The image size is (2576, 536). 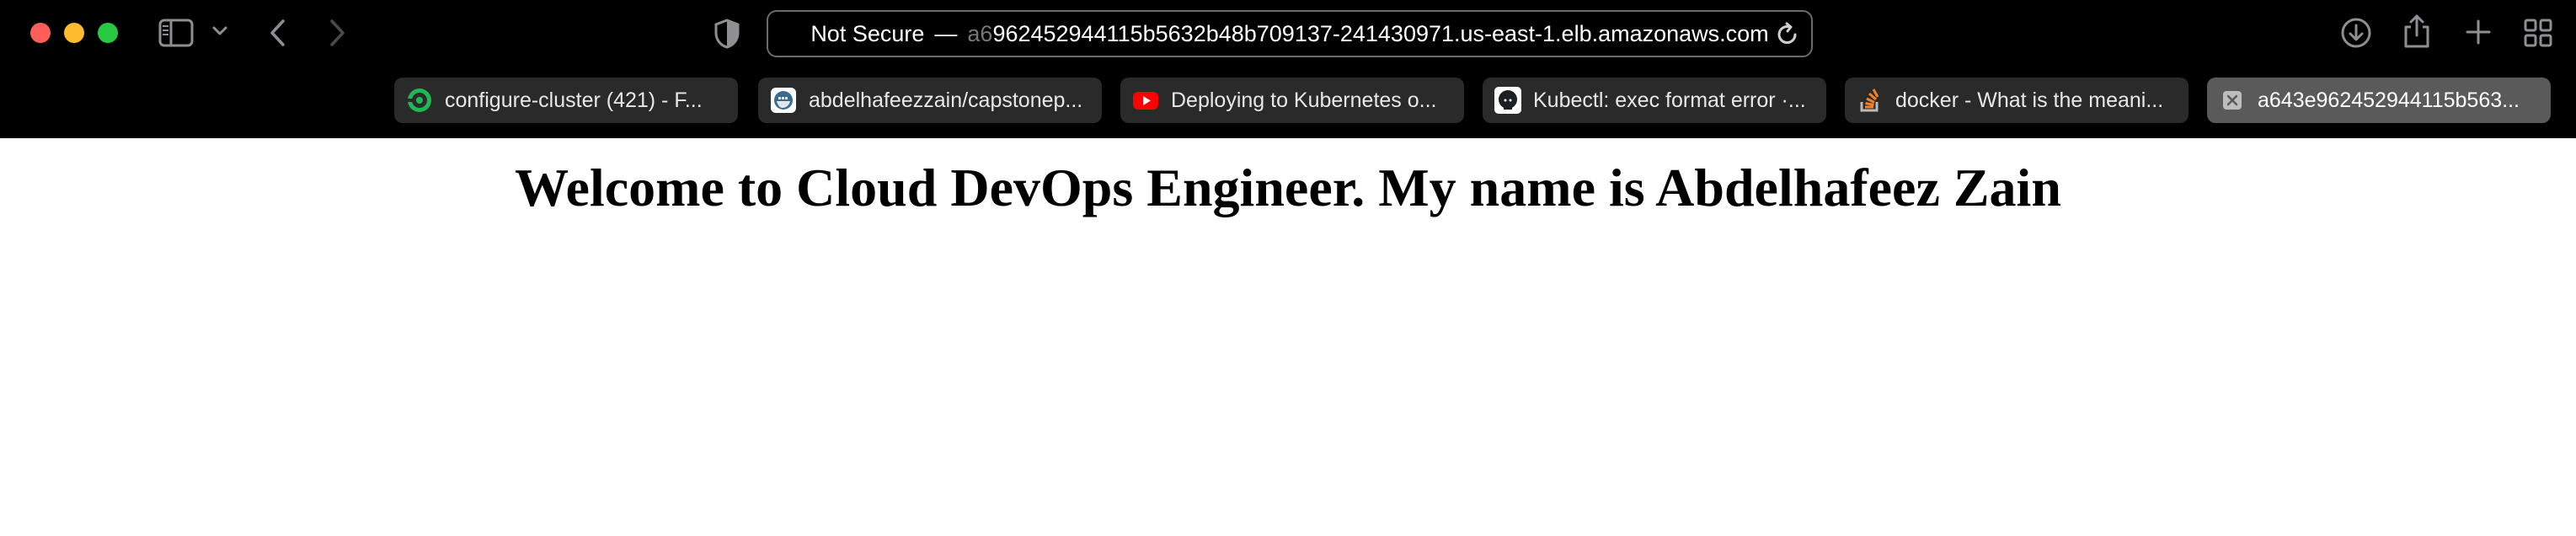 What do you see at coordinates (1507, 100) in the screenshot?
I see `github-icon` at bounding box center [1507, 100].